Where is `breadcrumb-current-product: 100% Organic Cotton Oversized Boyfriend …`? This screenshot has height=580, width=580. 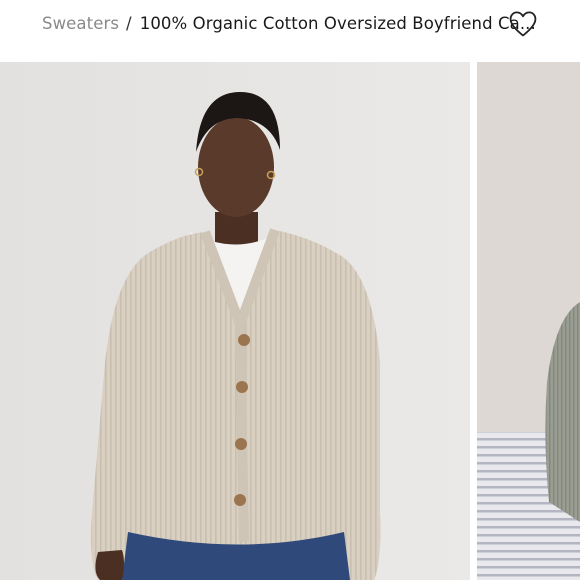
breadcrumb-current-product: 100% Organic Cotton Oversized Boyfriend … is located at coordinates (337, 23).